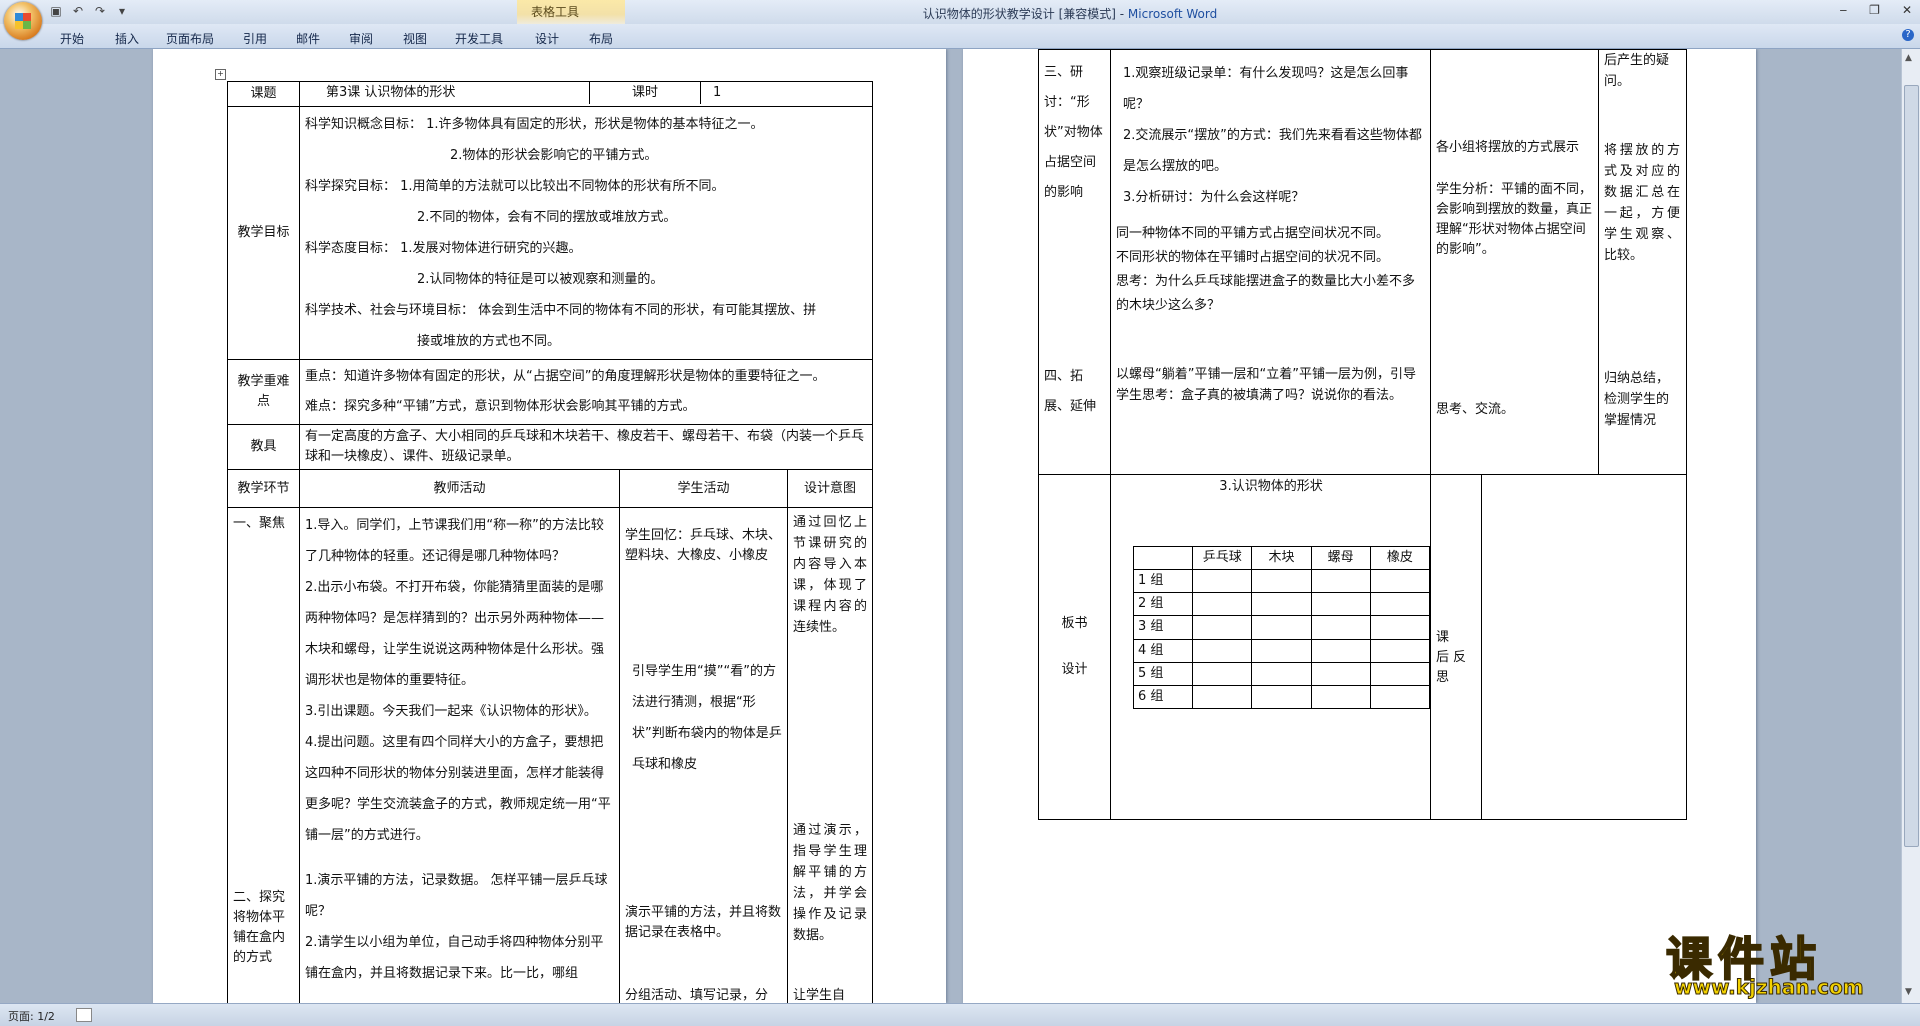  I want to click on col-header-teacher: 教师活动, so click(459, 489).